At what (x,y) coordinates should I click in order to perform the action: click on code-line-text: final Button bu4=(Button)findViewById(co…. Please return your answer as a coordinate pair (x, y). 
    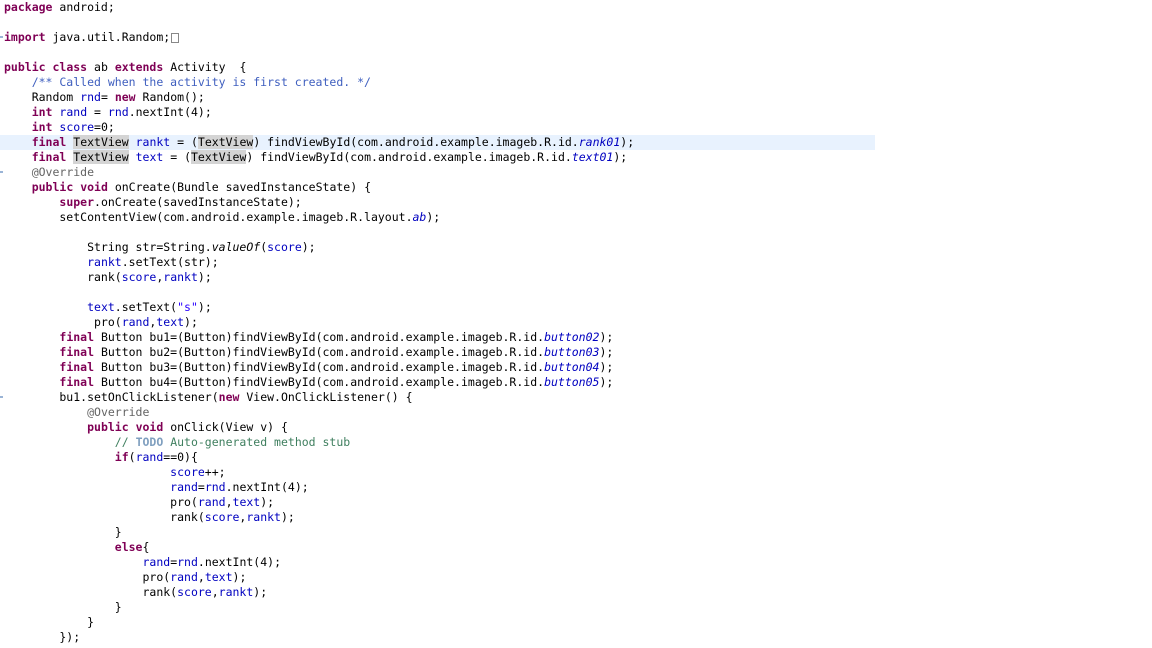
    Looking at the image, I should click on (336, 382).